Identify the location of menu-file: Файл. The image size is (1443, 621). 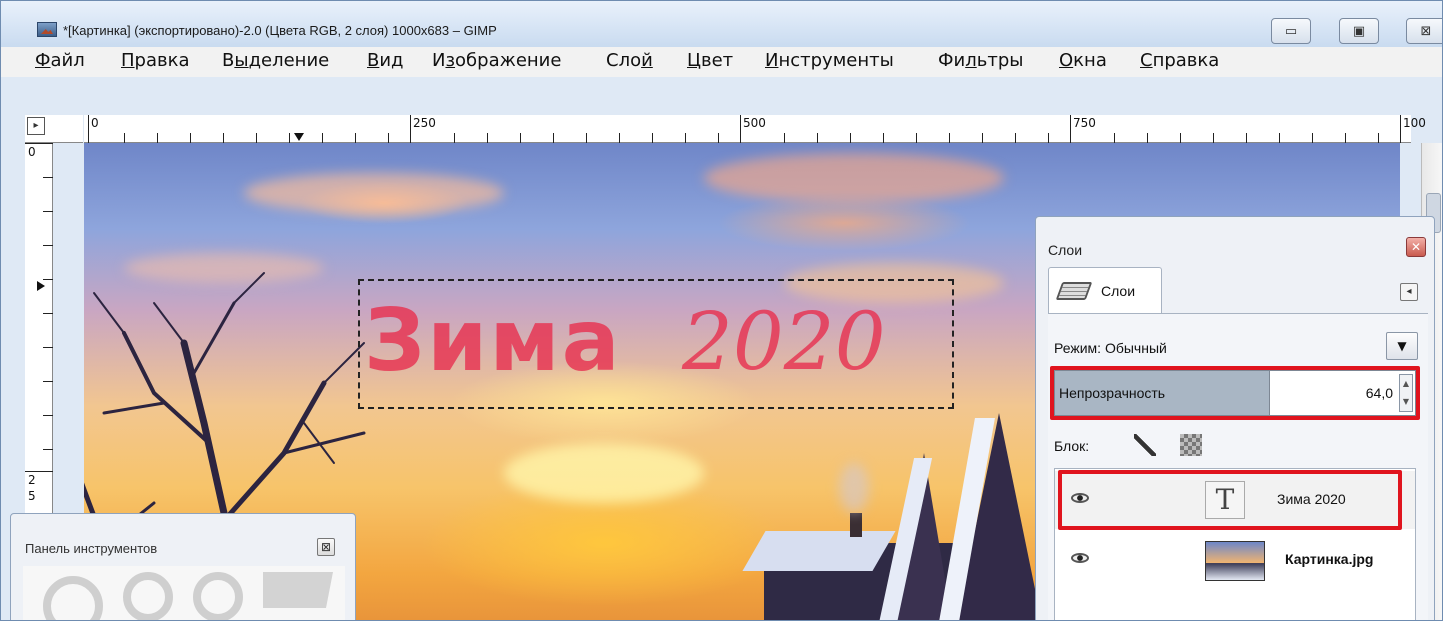
(60, 60).